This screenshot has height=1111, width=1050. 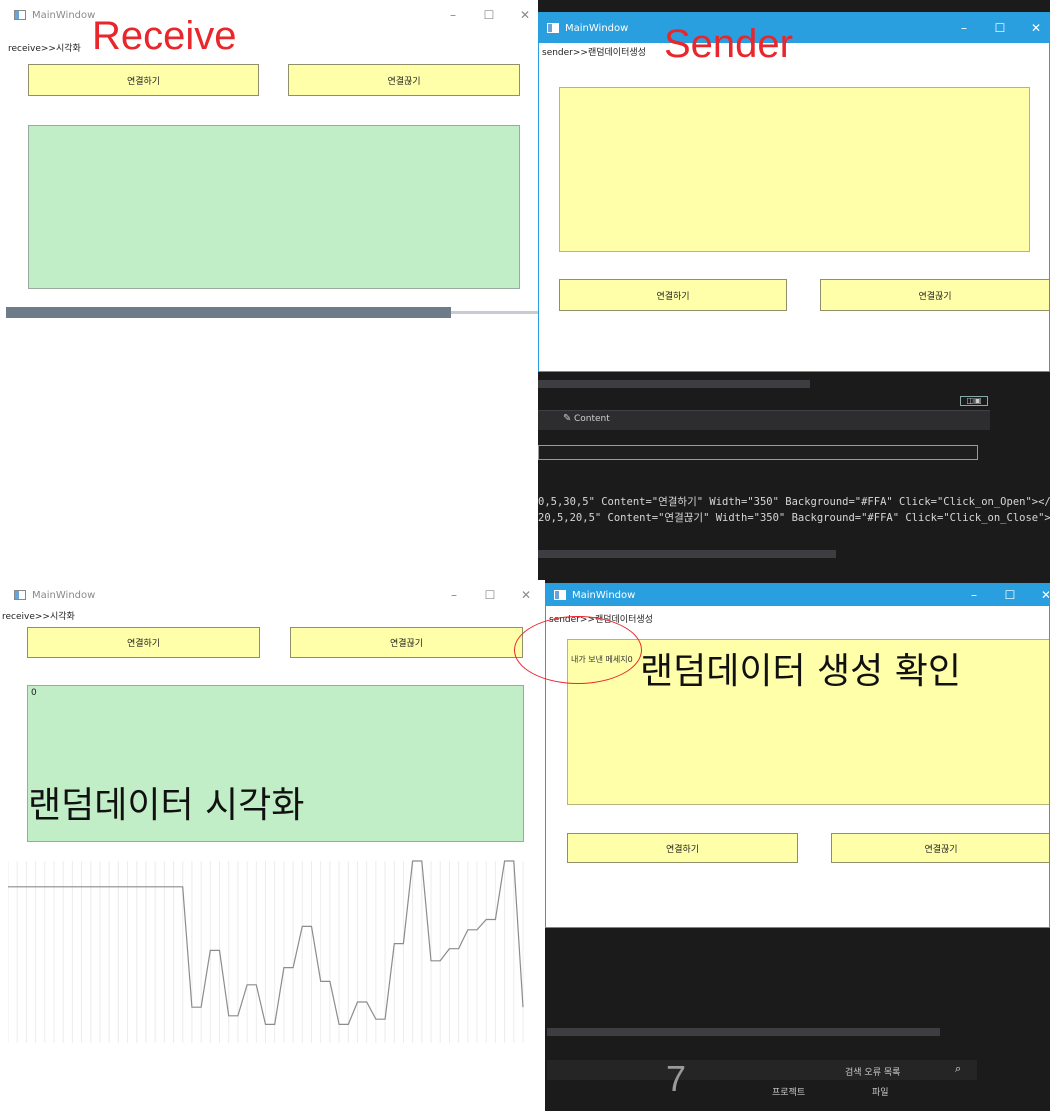 What do you see at coordinates (164, 36) in the screenshot?
I see `receive-annotation-label: Receive` at bounding box center [164, 36].